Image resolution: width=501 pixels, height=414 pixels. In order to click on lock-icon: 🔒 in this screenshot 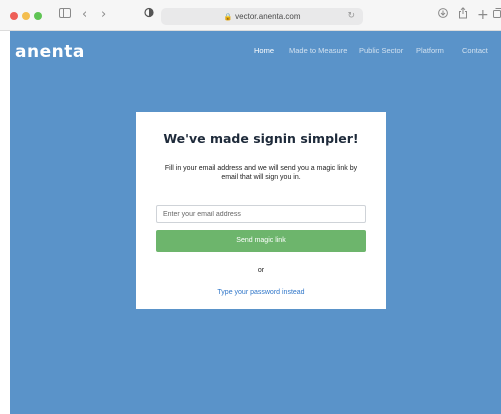, I will do `click(228, 17)`.